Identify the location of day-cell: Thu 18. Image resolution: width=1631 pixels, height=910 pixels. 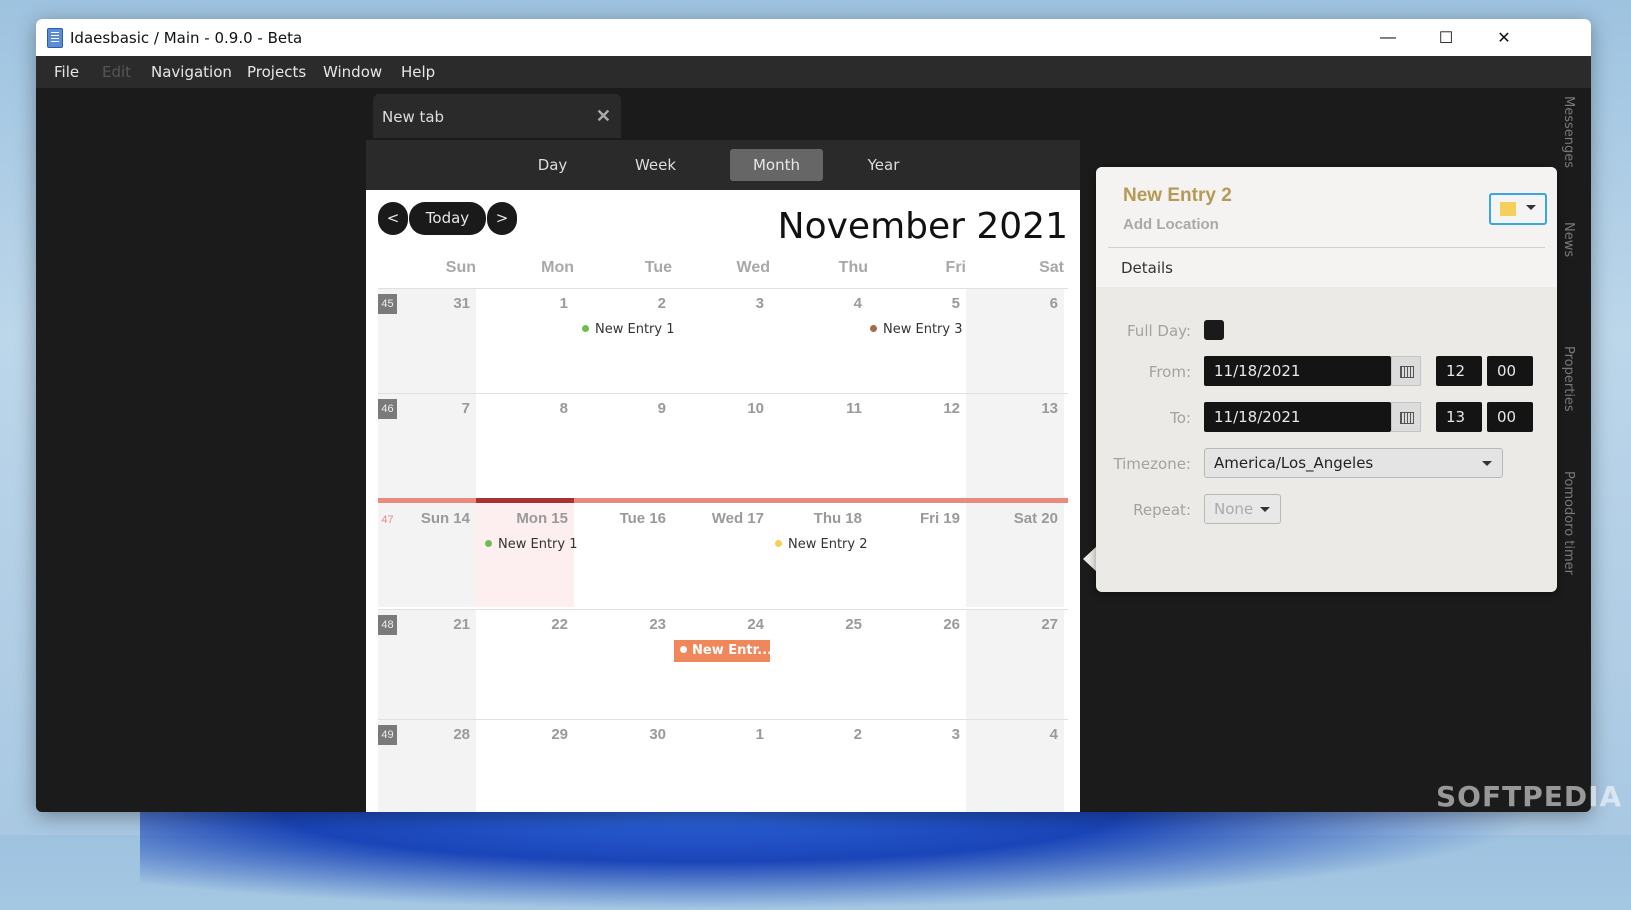
(819, 552).